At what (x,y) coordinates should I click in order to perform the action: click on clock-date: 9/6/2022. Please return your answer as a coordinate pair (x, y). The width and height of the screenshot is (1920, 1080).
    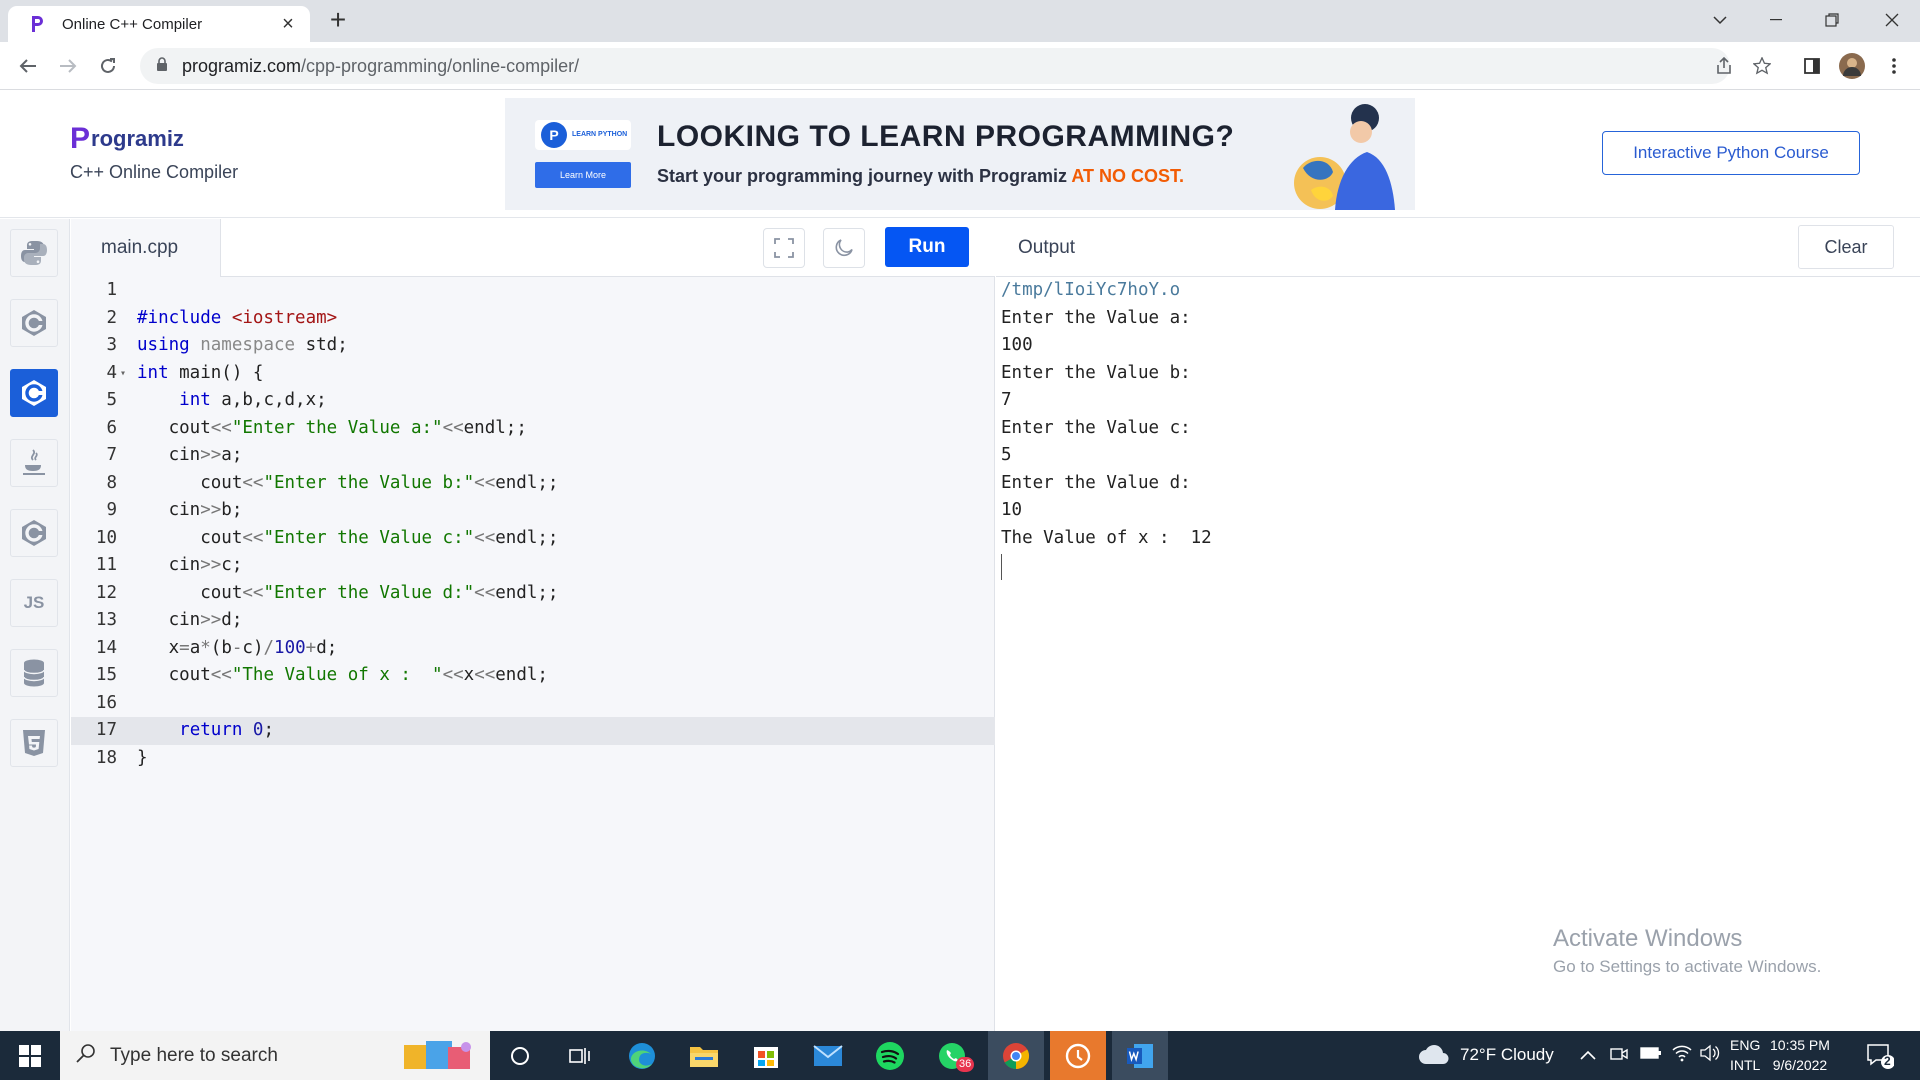
    Looking at the image, I should click on (1800, 1065).